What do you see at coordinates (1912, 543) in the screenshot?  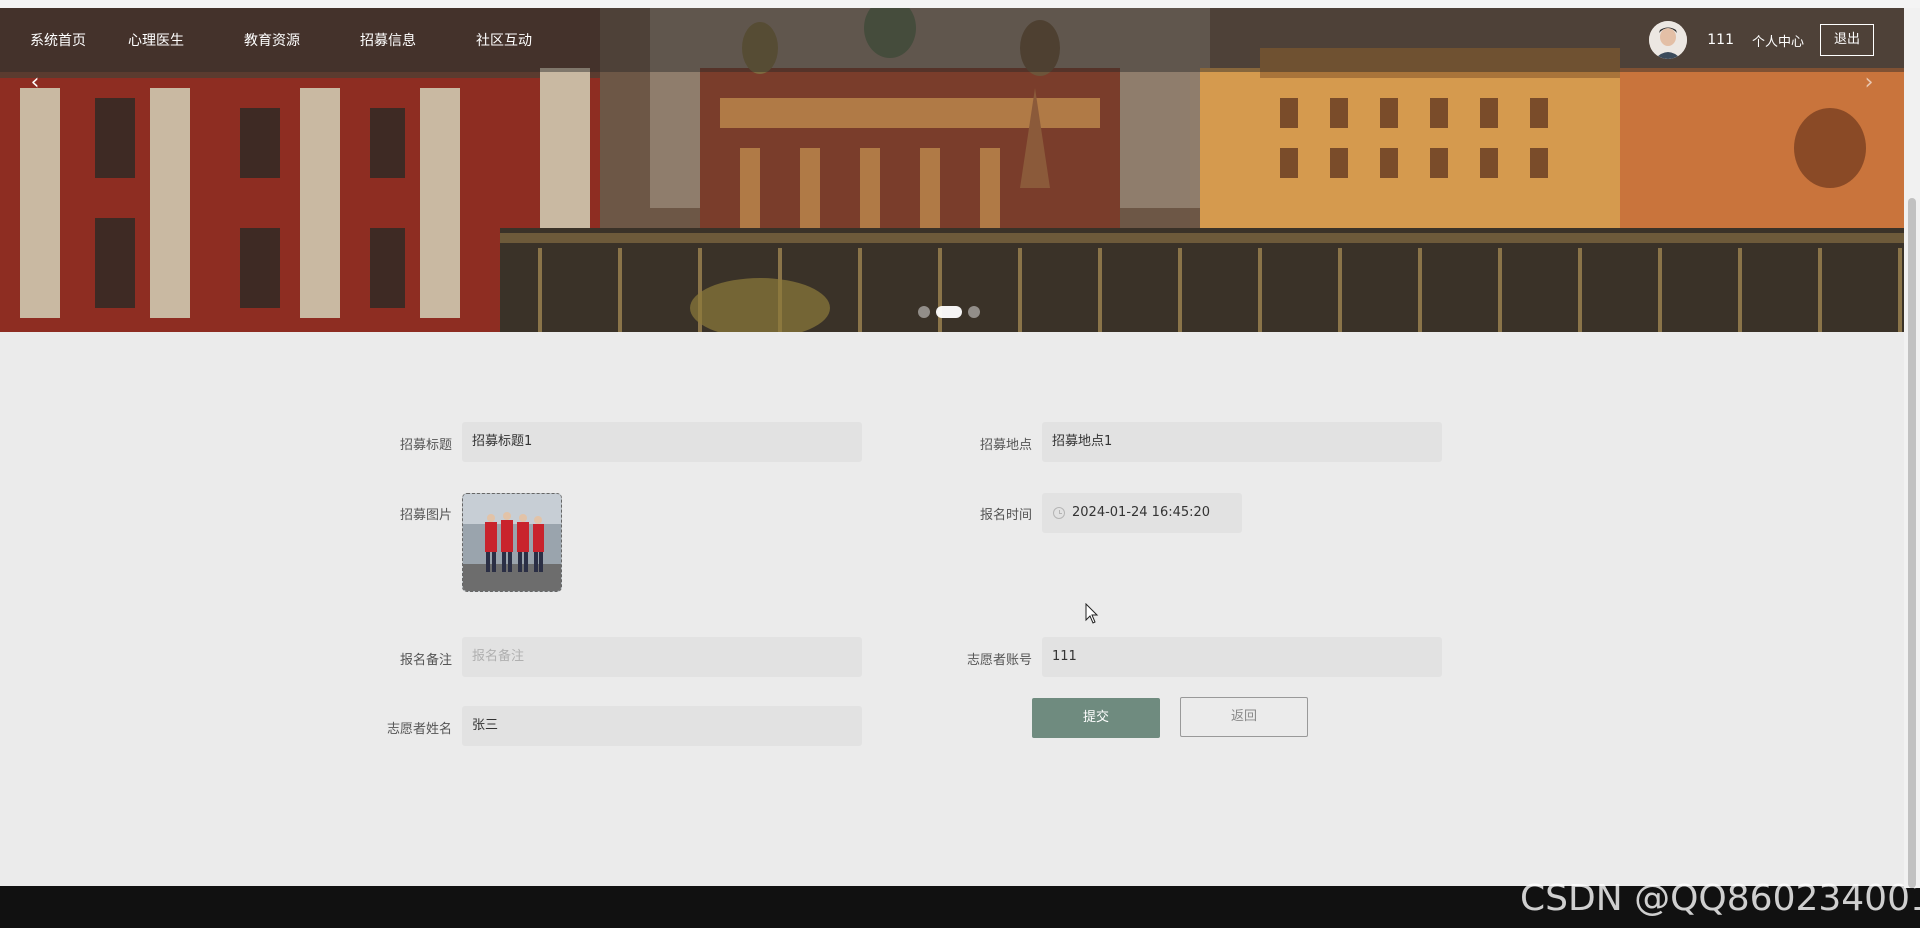 I see `scrollbar-thumb` at bounding box center [1912, 543].